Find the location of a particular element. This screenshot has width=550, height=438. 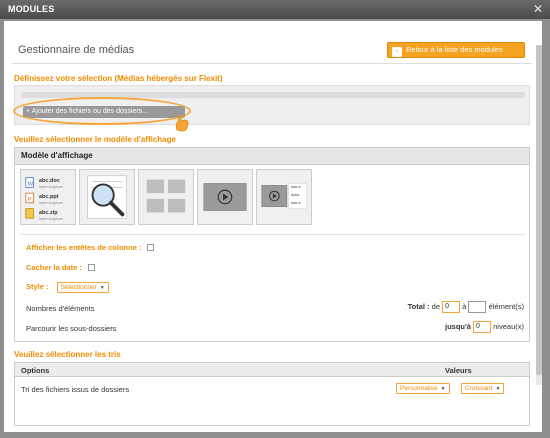

pointer-hand-icon is located at coordinates (182, 123).